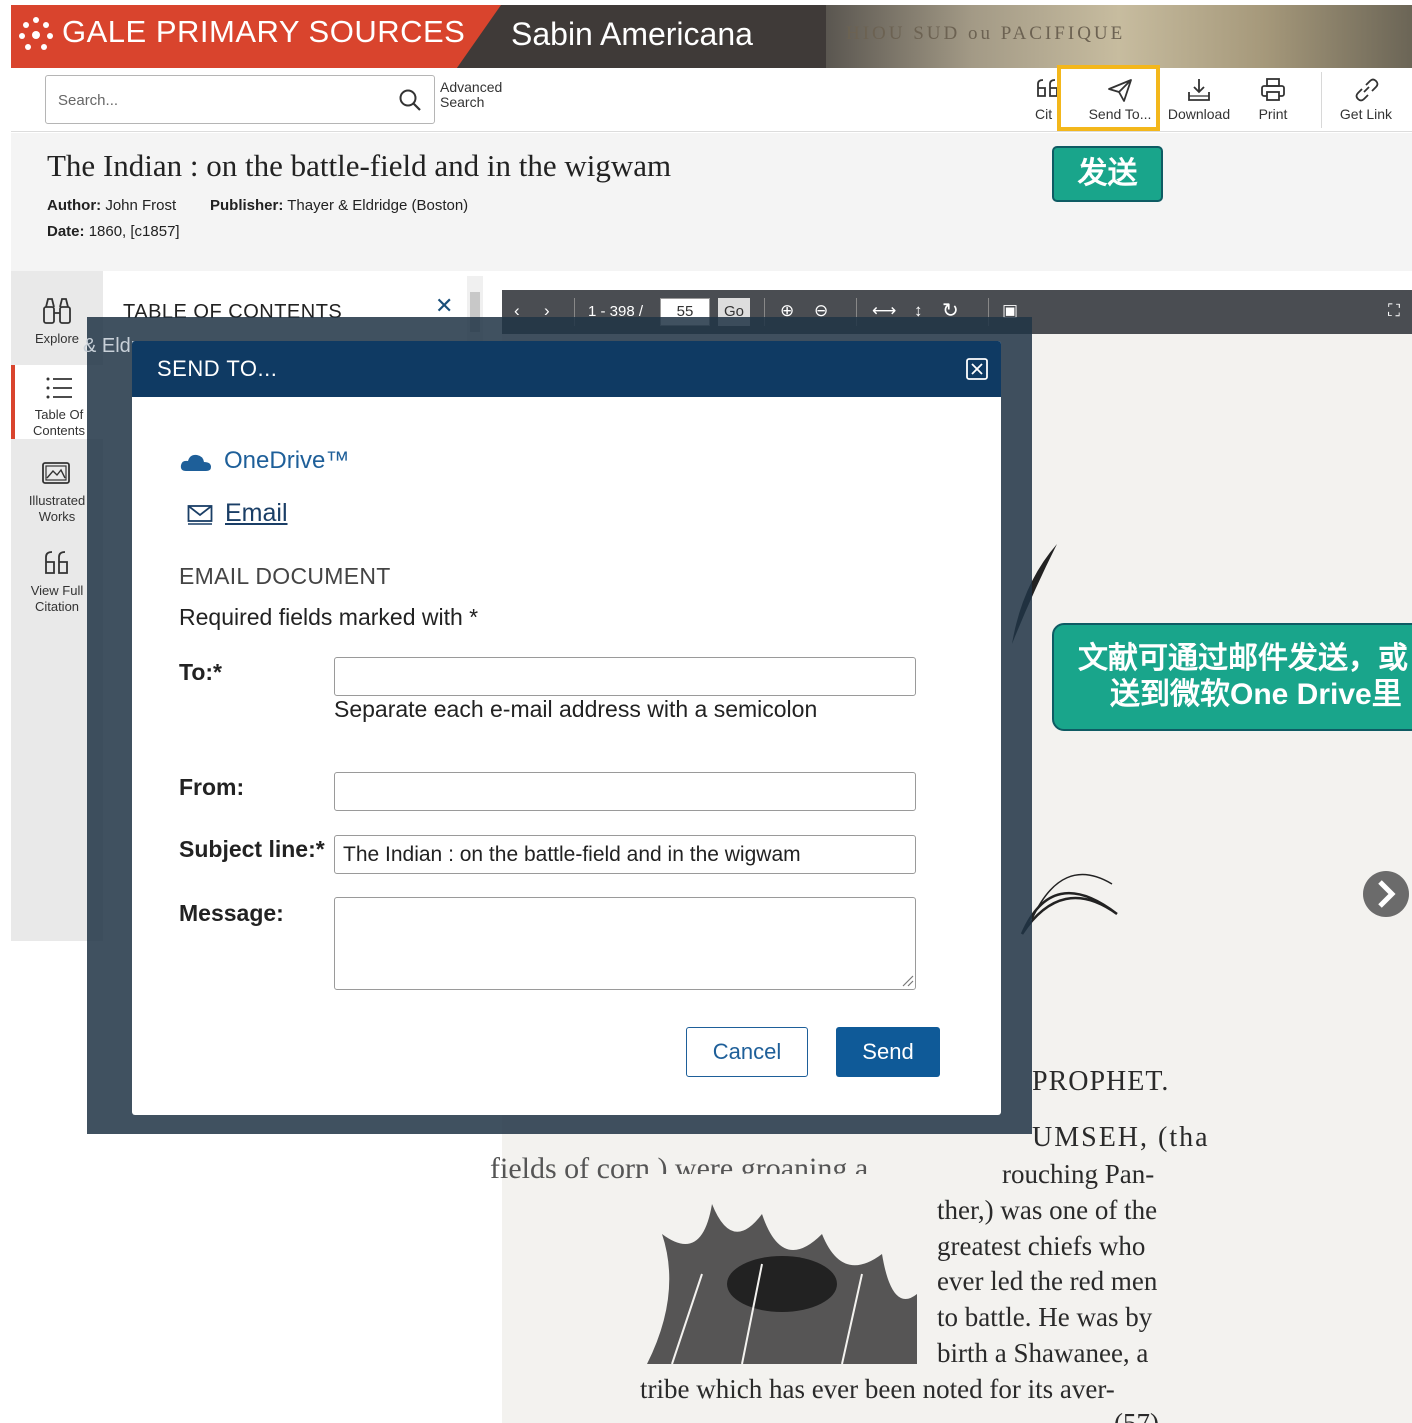  Describe the element at coordinates (212, 787) in the screenshot. I see `from-label: From:` at that location.